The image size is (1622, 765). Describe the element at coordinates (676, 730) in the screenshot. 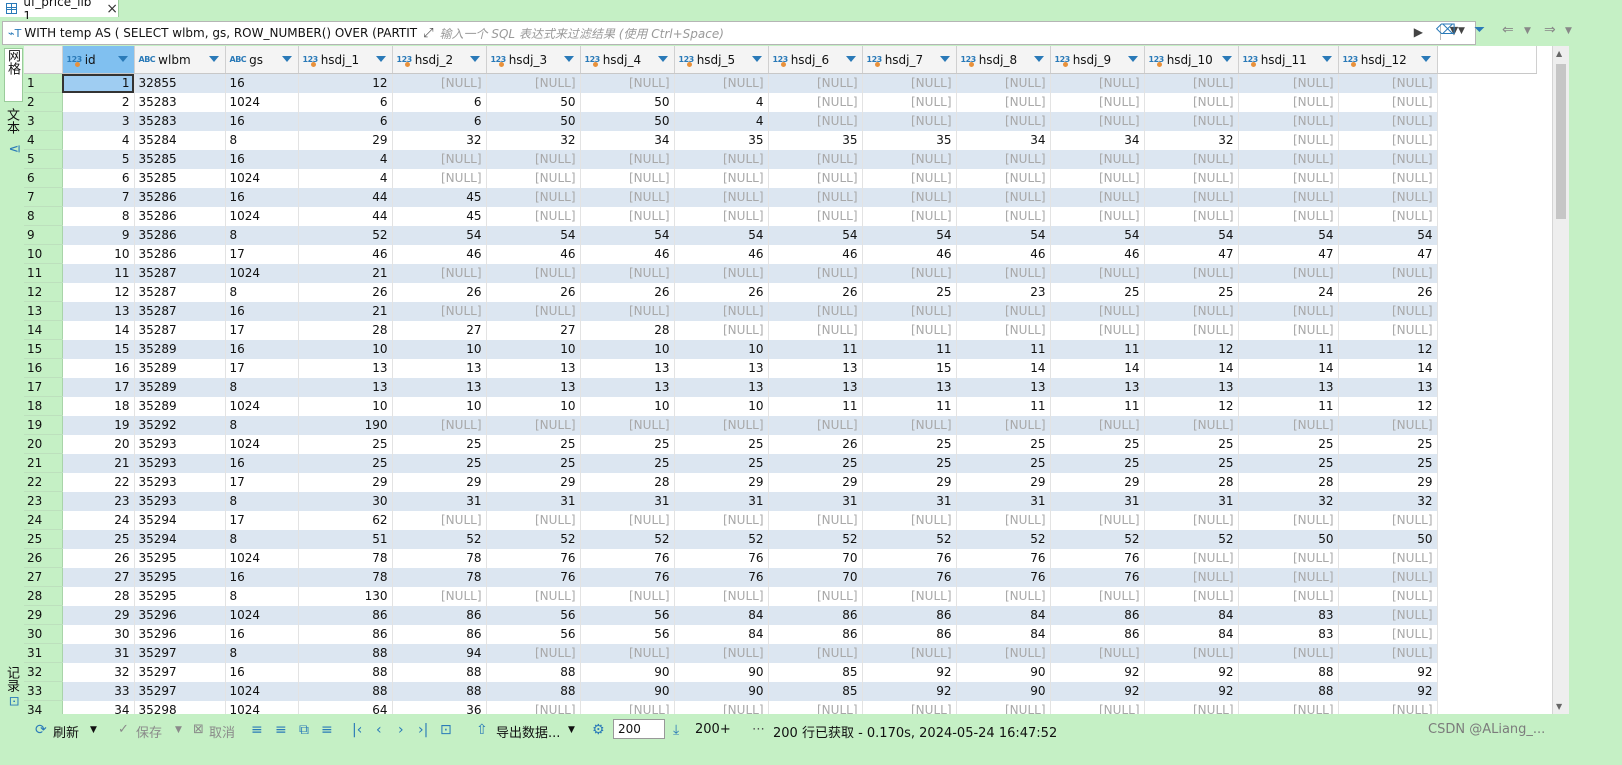

I see `fetch-next-icon: ⤓` at that location.